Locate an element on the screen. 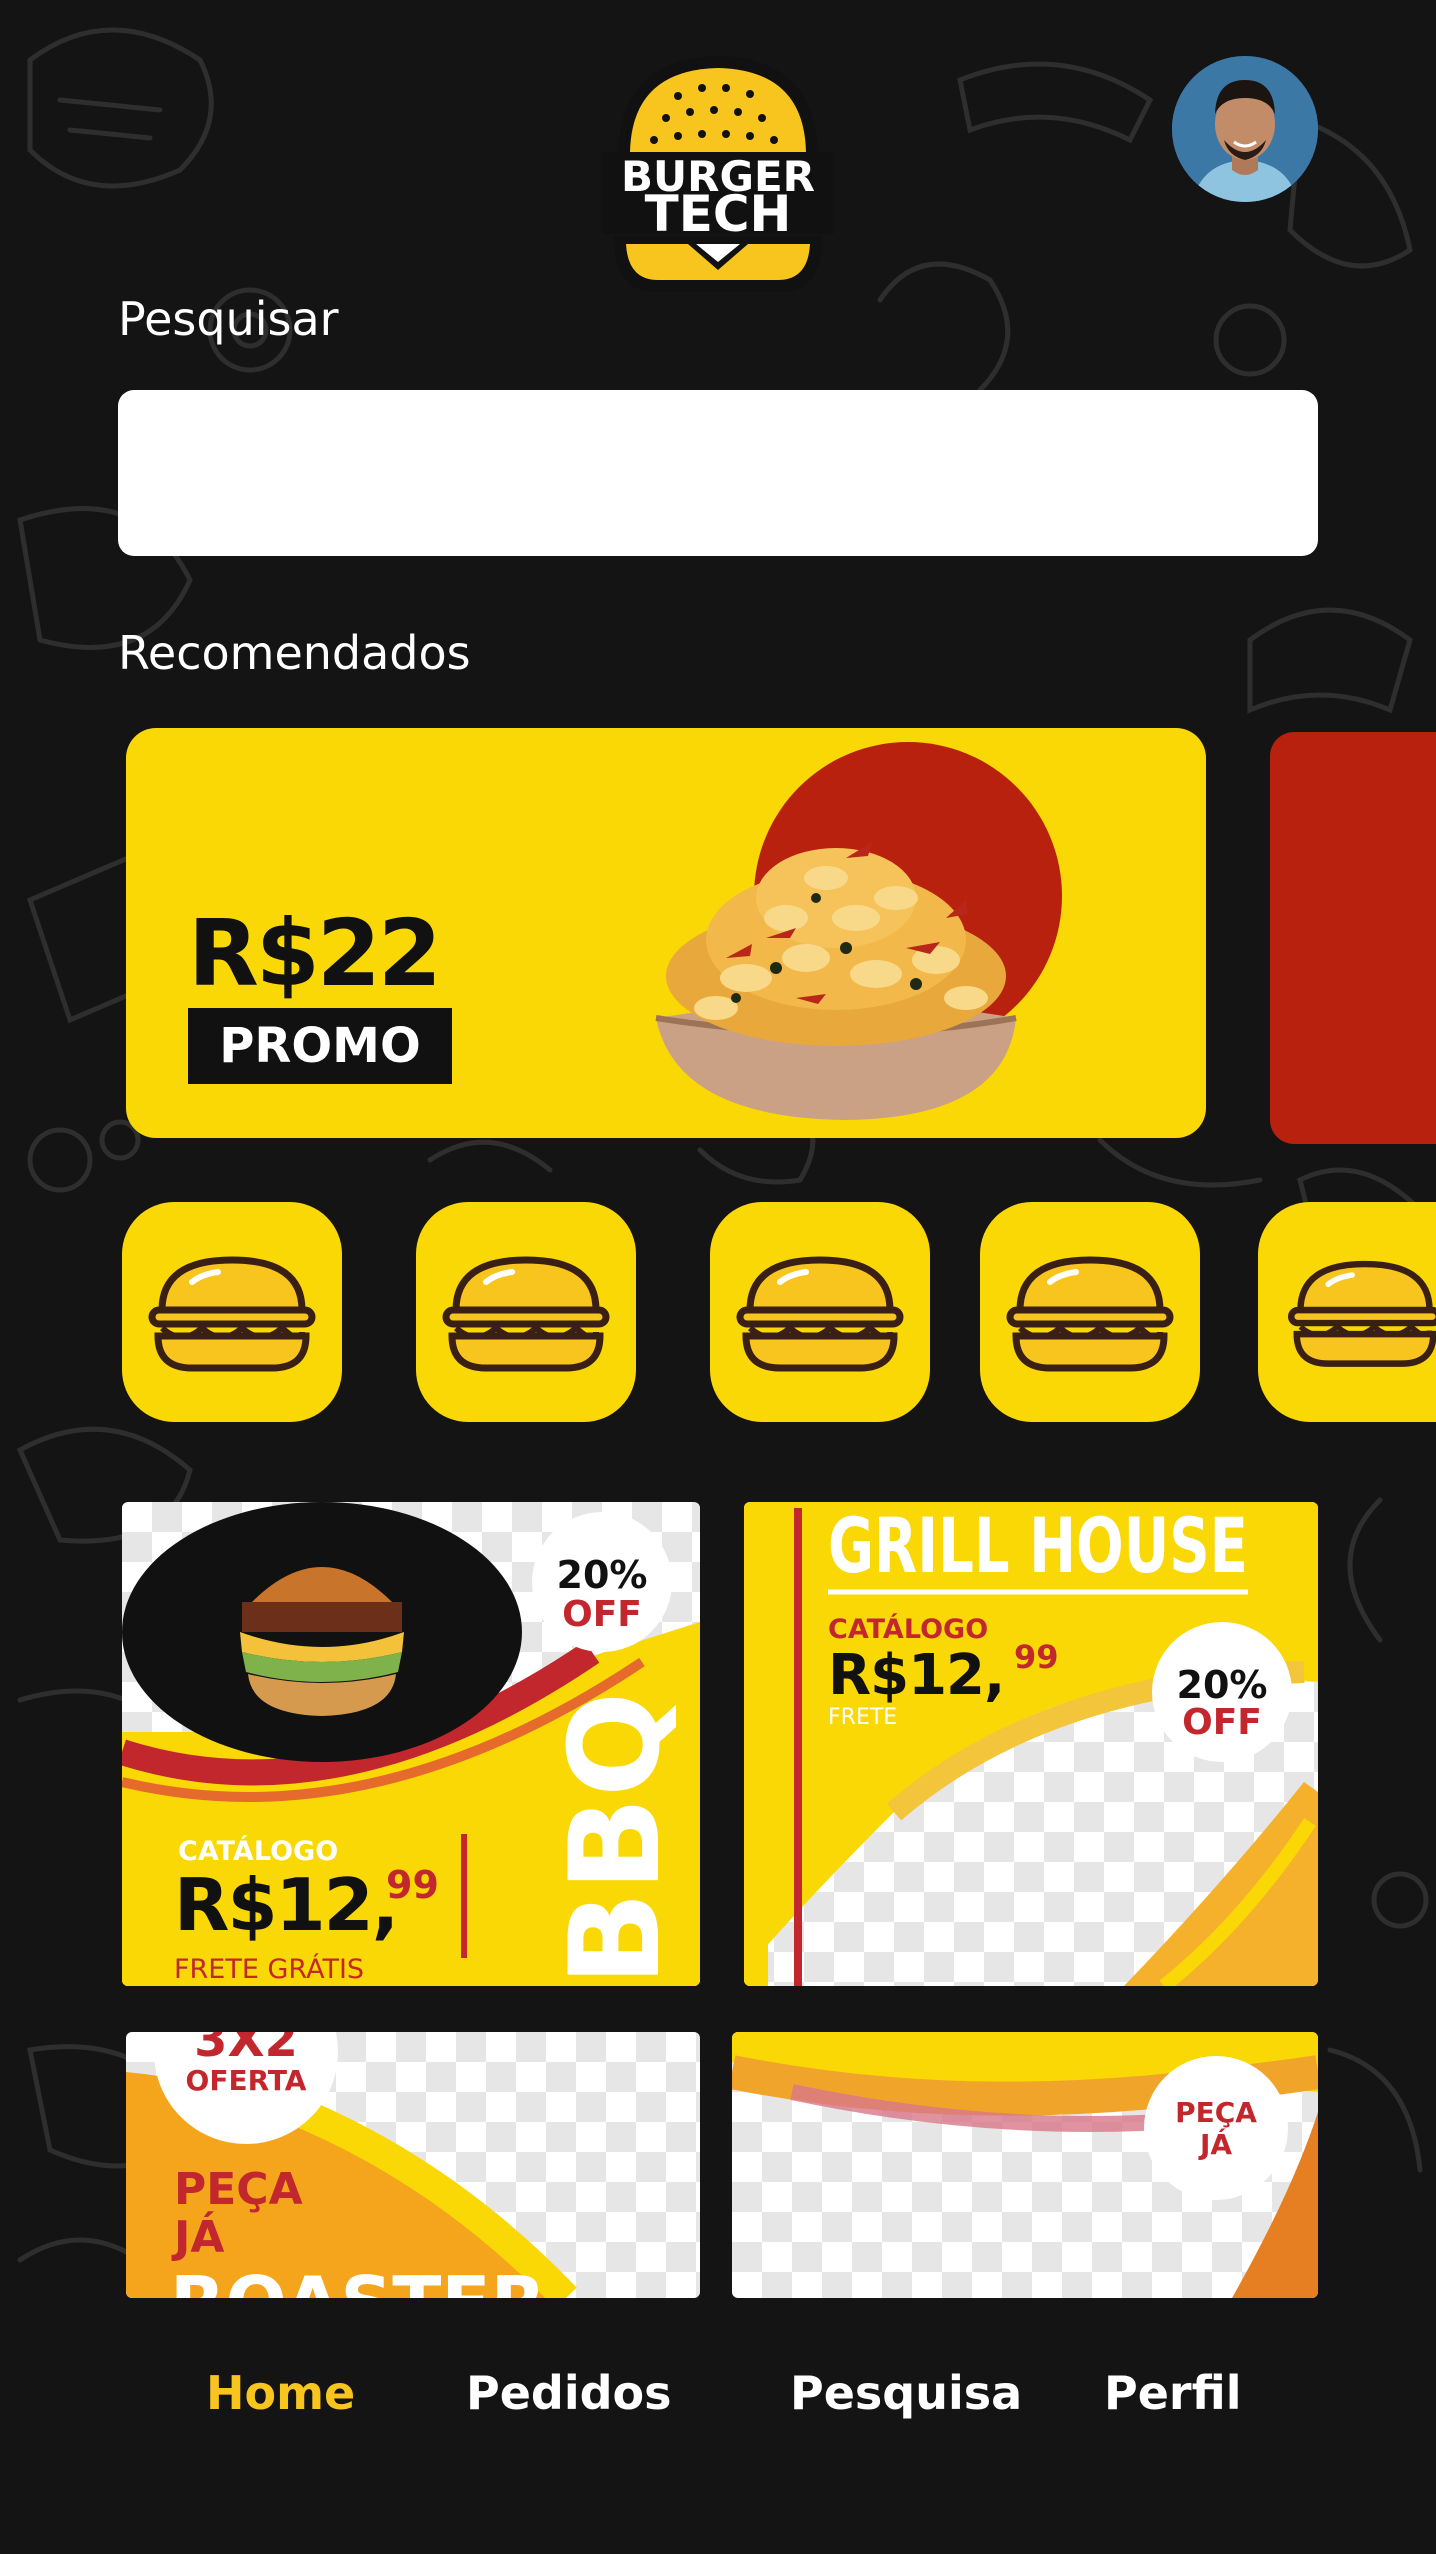 Image resolution: width=1436 pixels, height=2554 pixels. nav-orders: Pedidos is located at coordinates (569, 2393).